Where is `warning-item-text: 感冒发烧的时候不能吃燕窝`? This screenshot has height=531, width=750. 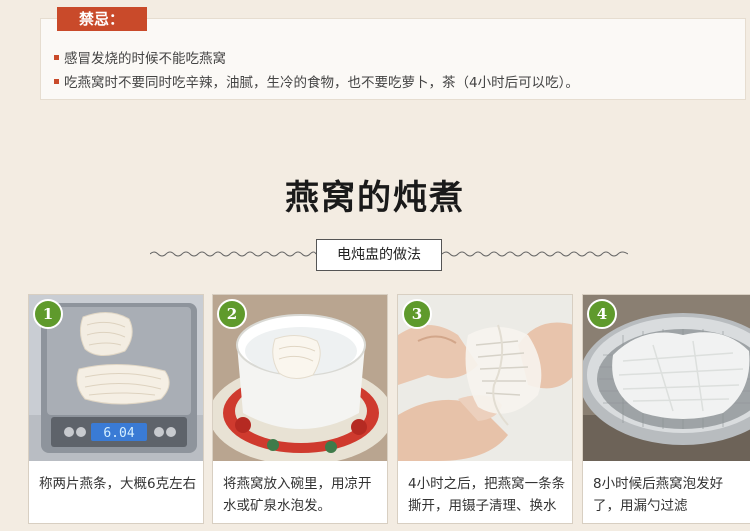 warning-item-text: 感冒发烧的时候不能吃燕窝 is located at coordinates (145, 59).